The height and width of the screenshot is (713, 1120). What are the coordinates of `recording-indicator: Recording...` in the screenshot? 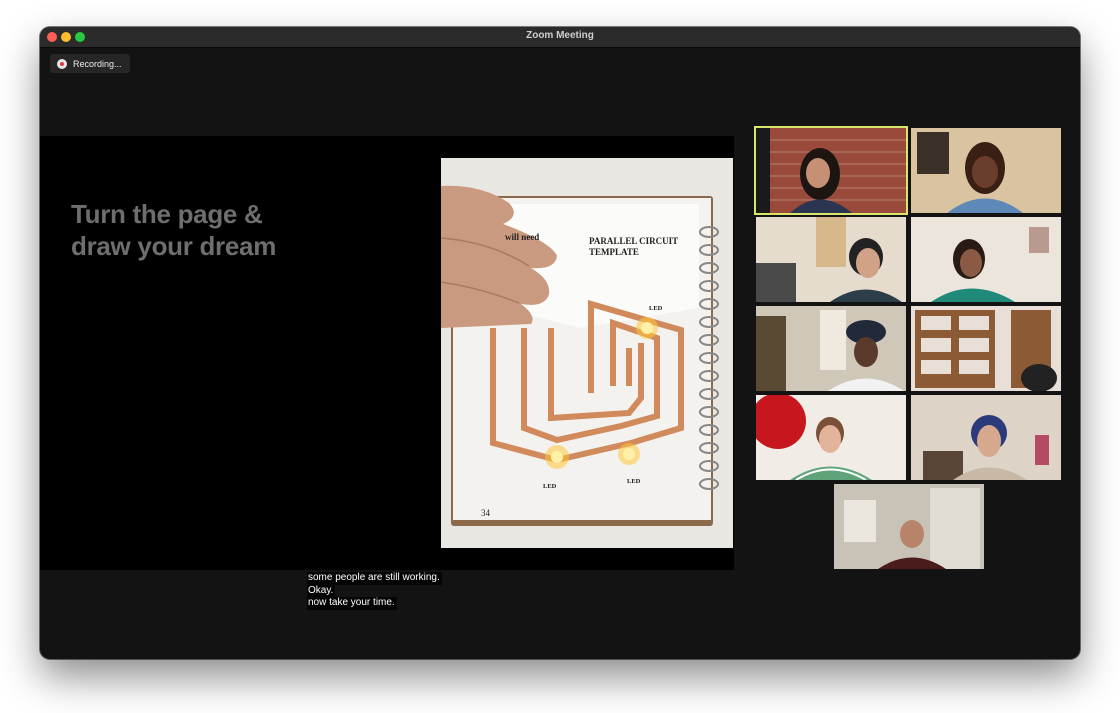 It's located at (90, 63).